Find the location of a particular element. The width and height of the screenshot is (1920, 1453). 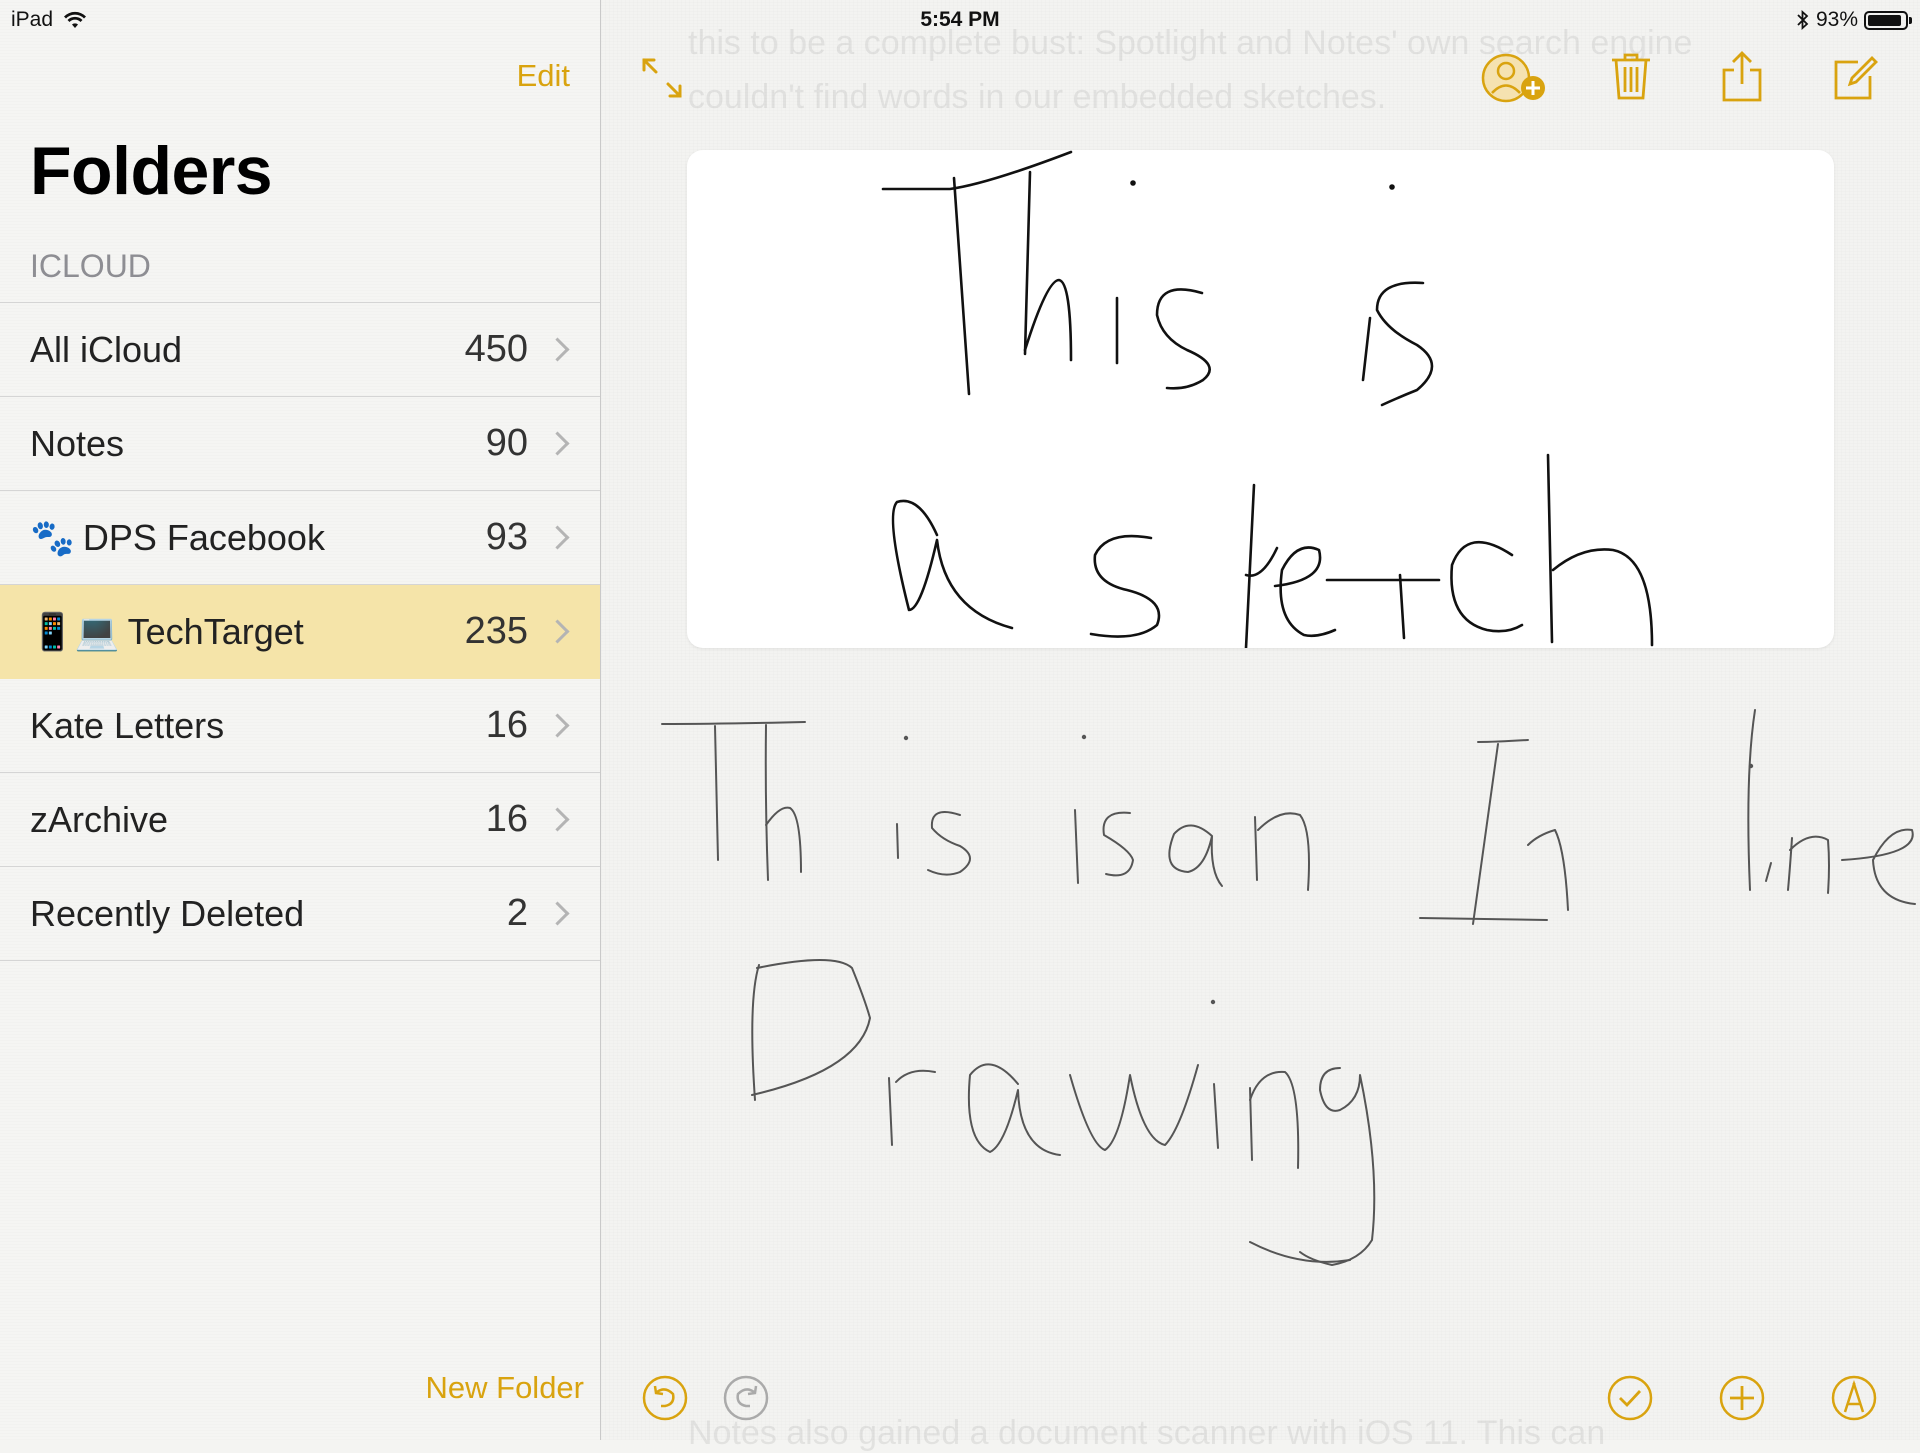

folder-label: Notes is located at coordinates (77, 443).